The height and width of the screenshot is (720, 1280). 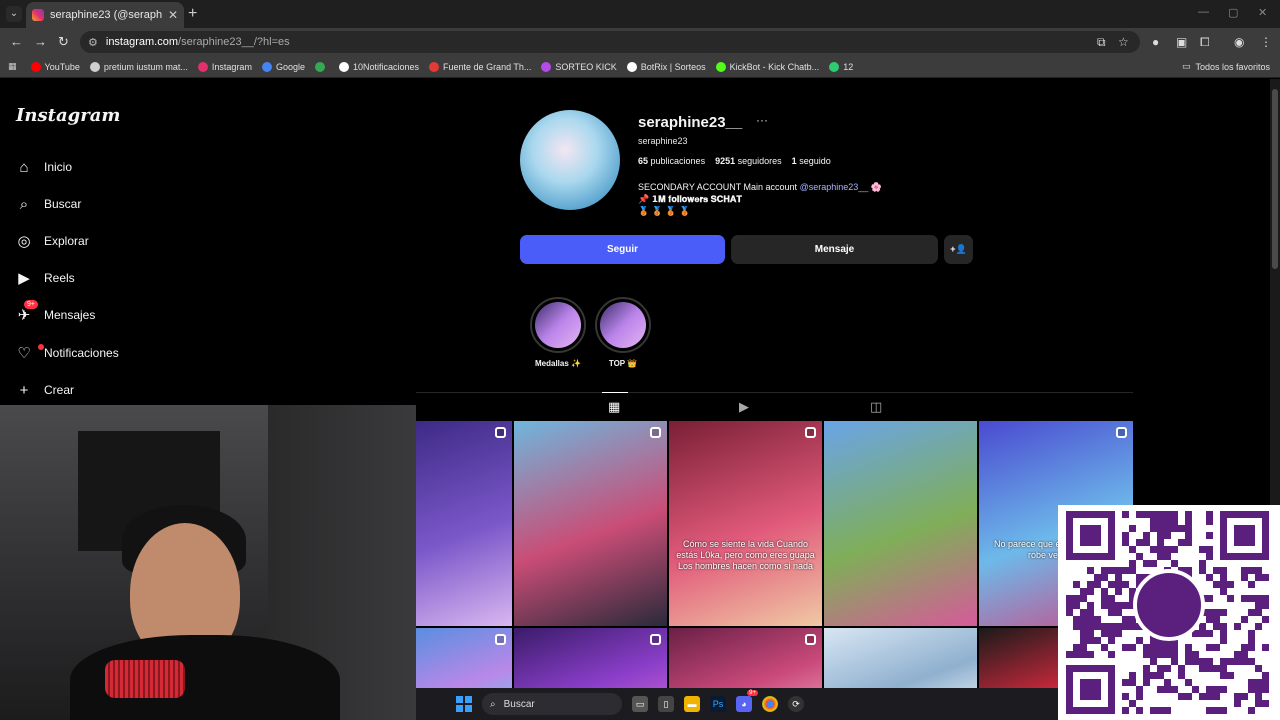 I want to click on sidebar-item-label: Mensajes, so click(x=70, y=315).